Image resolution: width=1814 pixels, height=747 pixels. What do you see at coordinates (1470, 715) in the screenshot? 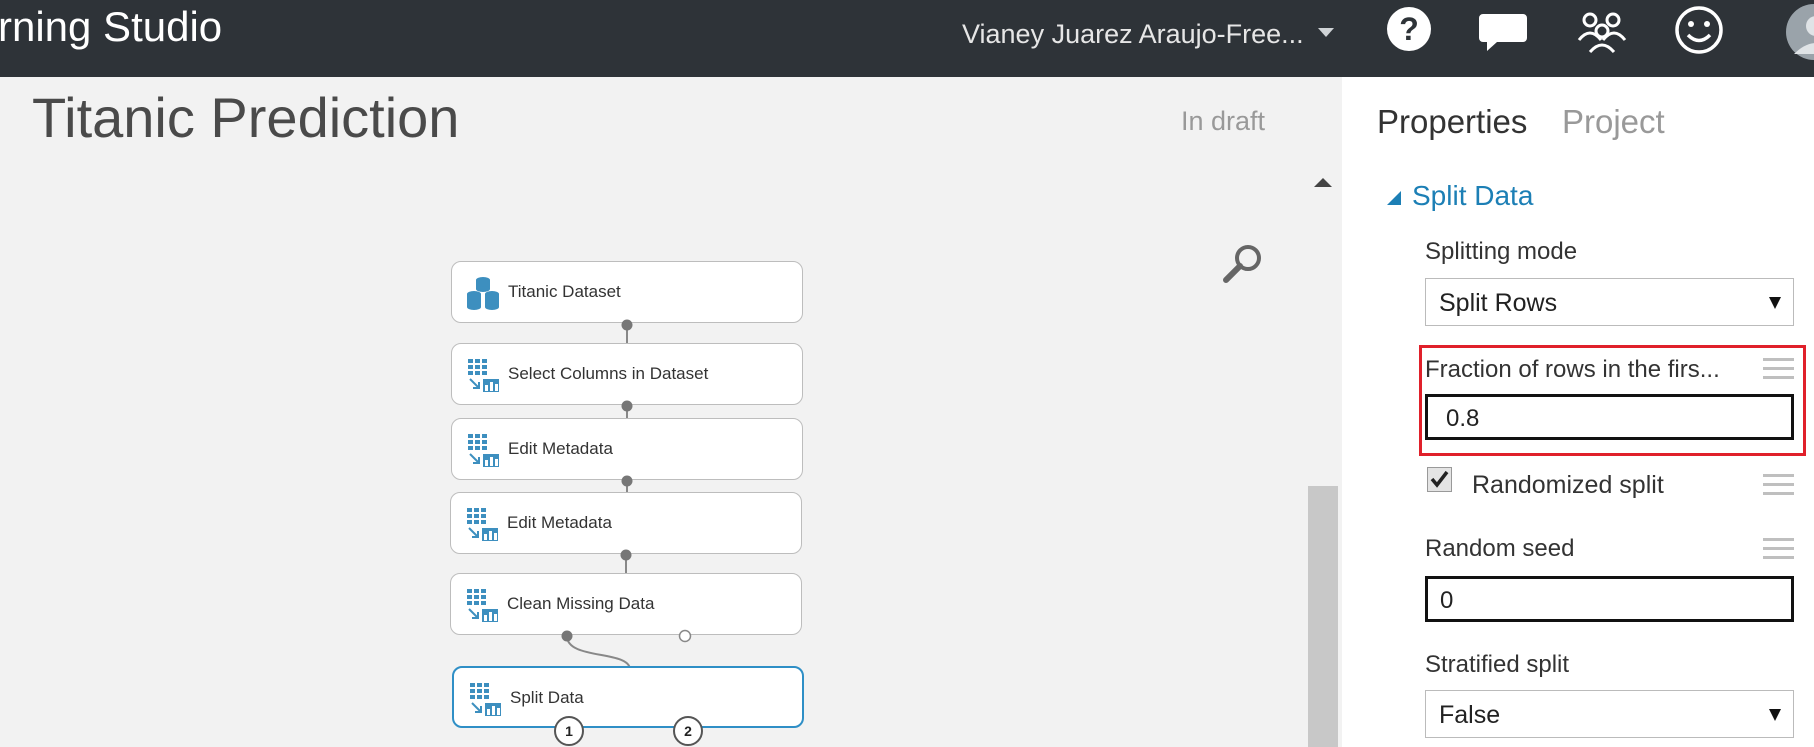
I see `selected-value: False` at bounding box center [1470, 715].